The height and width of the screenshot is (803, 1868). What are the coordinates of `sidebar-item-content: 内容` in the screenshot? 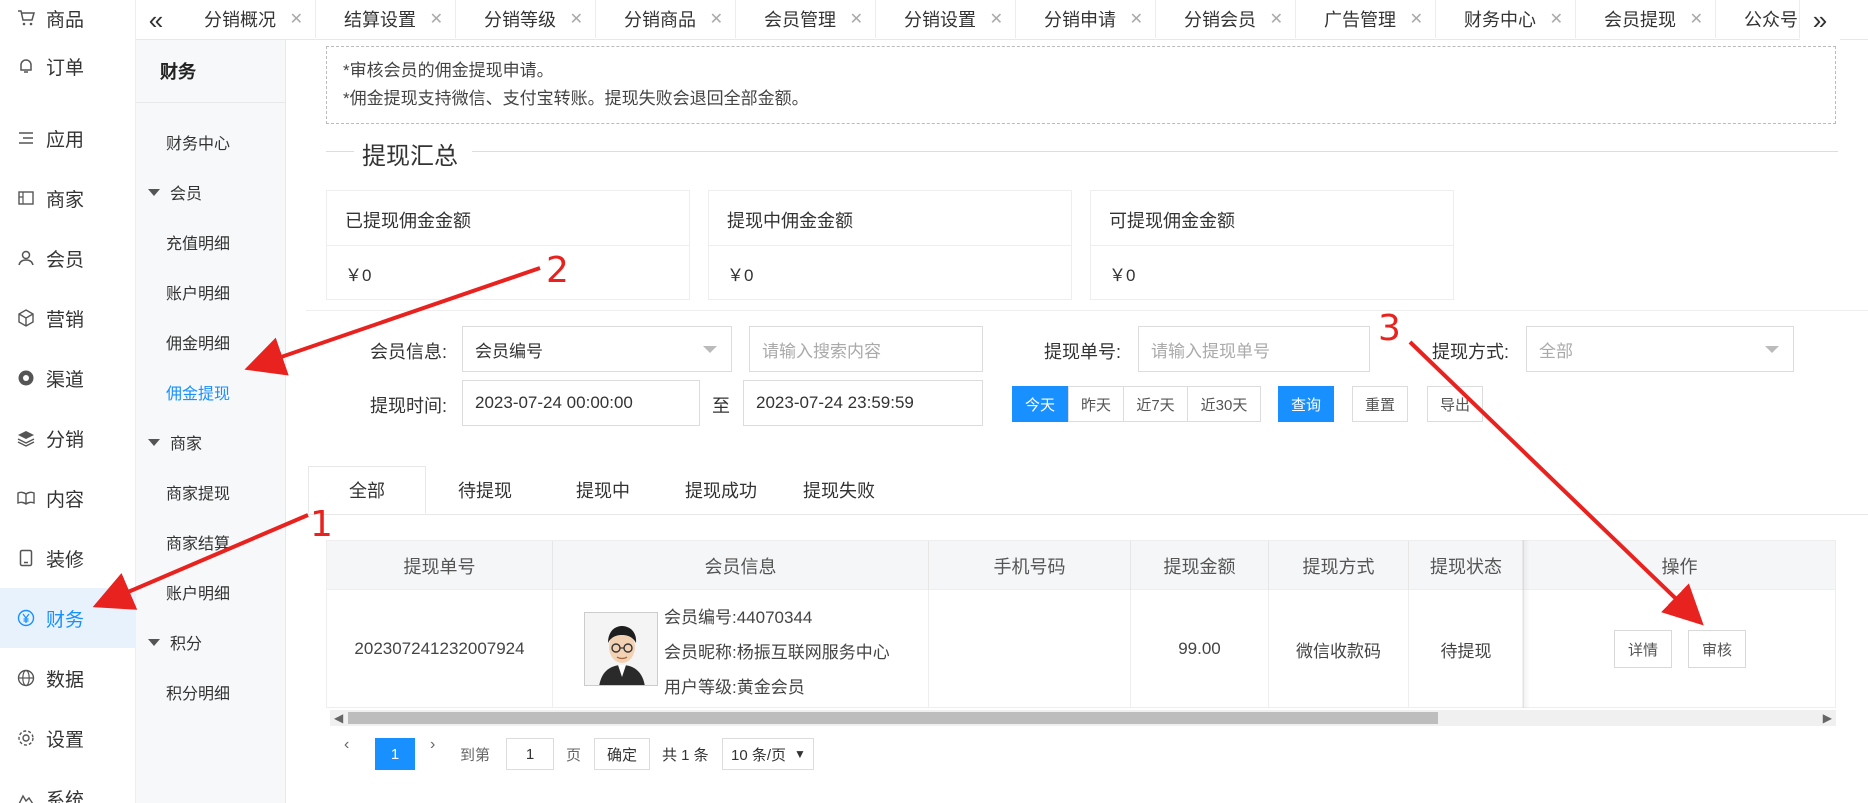 It's located at (68, 498).